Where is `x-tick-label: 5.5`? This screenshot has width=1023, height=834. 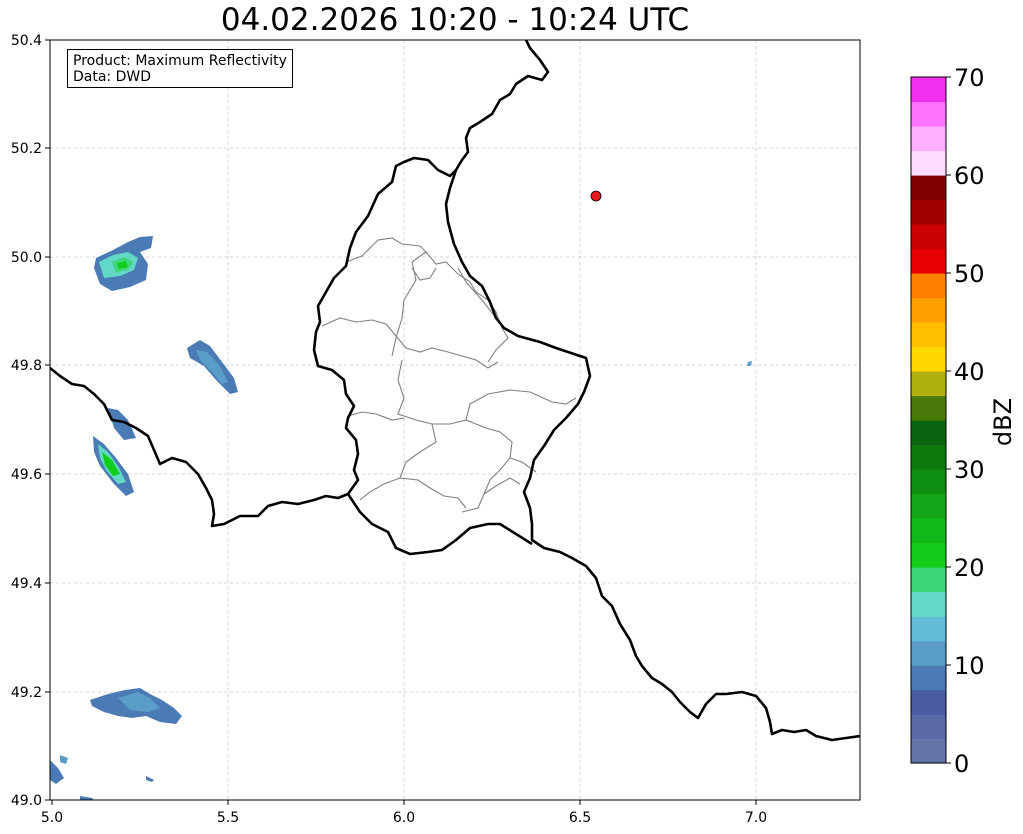
x-tick-label: 5.5 is located at coordinates (228, 818).